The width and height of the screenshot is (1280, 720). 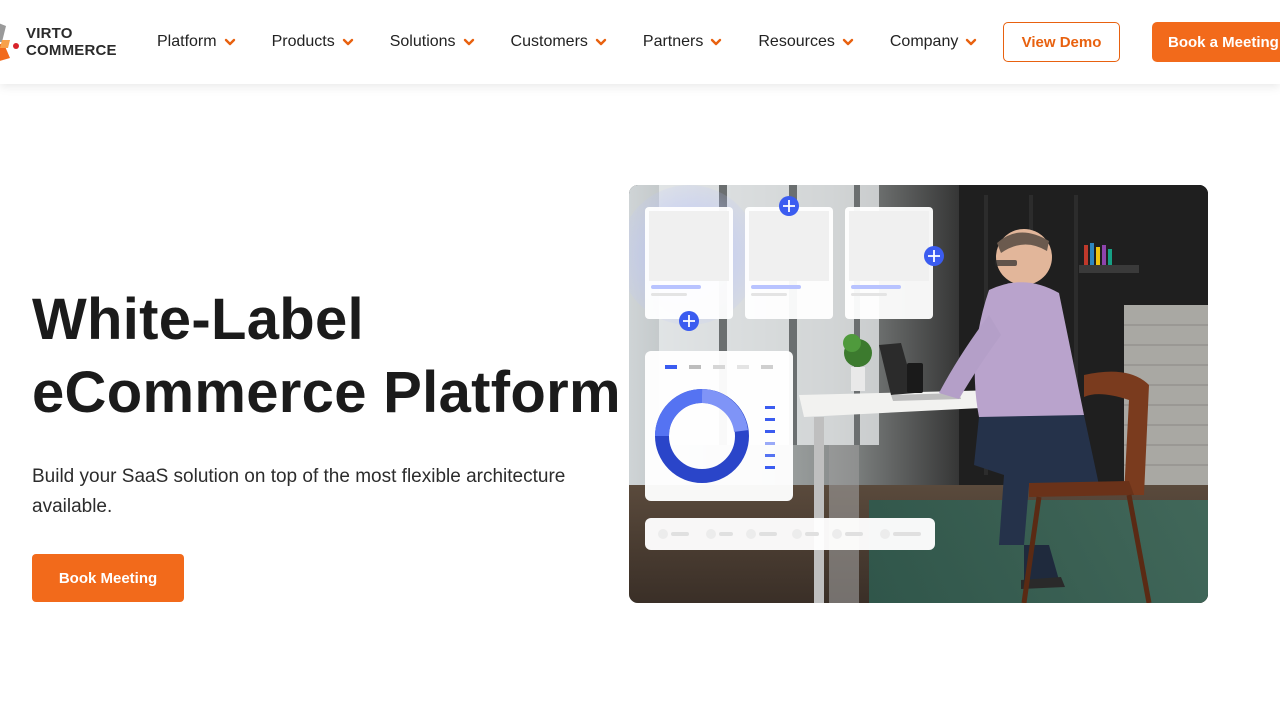 What do you see at coordinates (332, 356) in the screenshot?
I see `hero-title: White-Label eCommerce Platform` at bounding box center [332, 356].